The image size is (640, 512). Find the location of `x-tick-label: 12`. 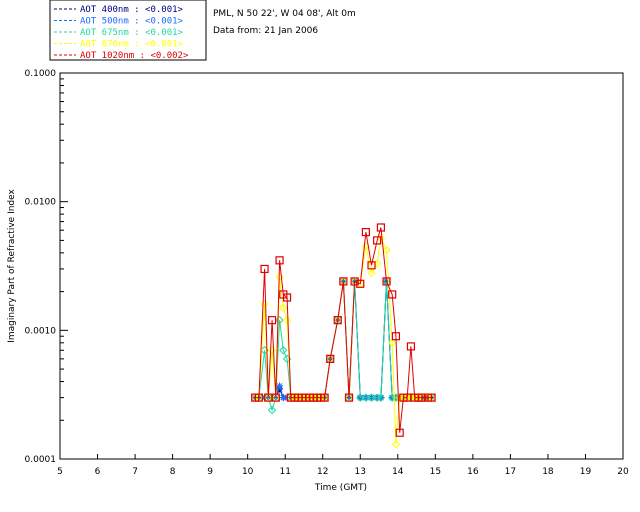

x-tick-label: 12 is located at coordinates (322, 472).